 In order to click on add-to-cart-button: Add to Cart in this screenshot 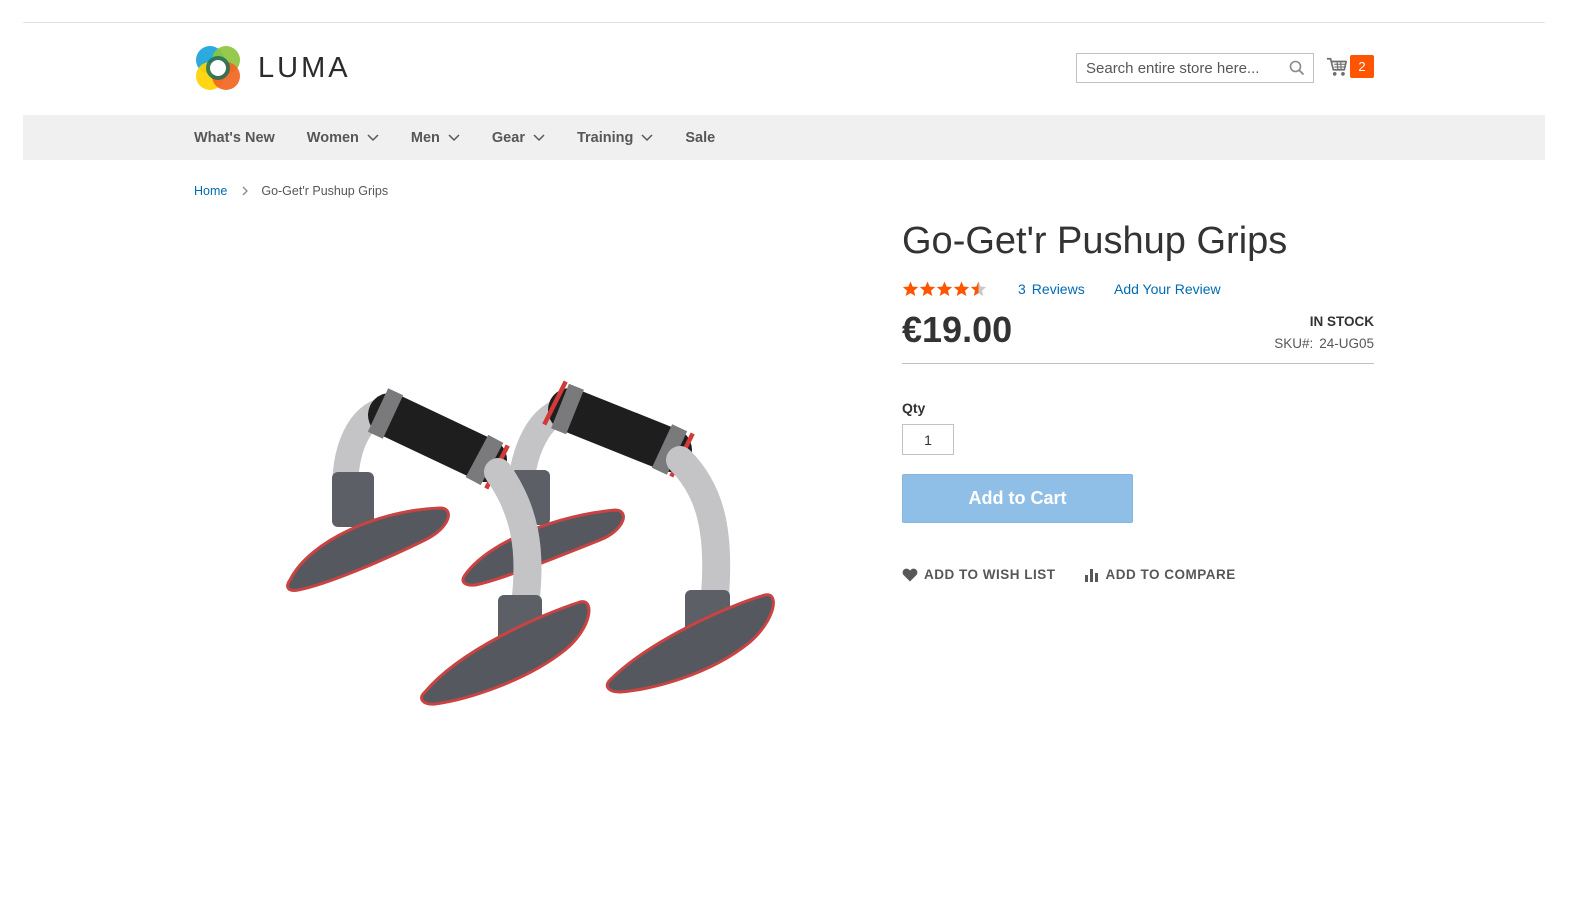, I will do `click(1017, 498)`.